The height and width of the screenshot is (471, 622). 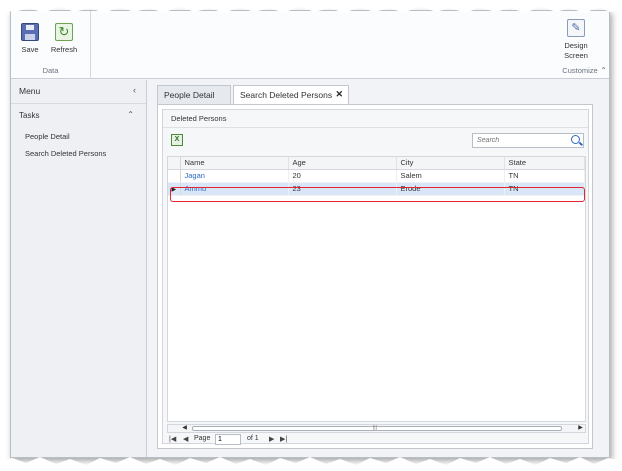 I want to click on tasks-group-header: Tasks ⌃, so click(x=78, y=117).